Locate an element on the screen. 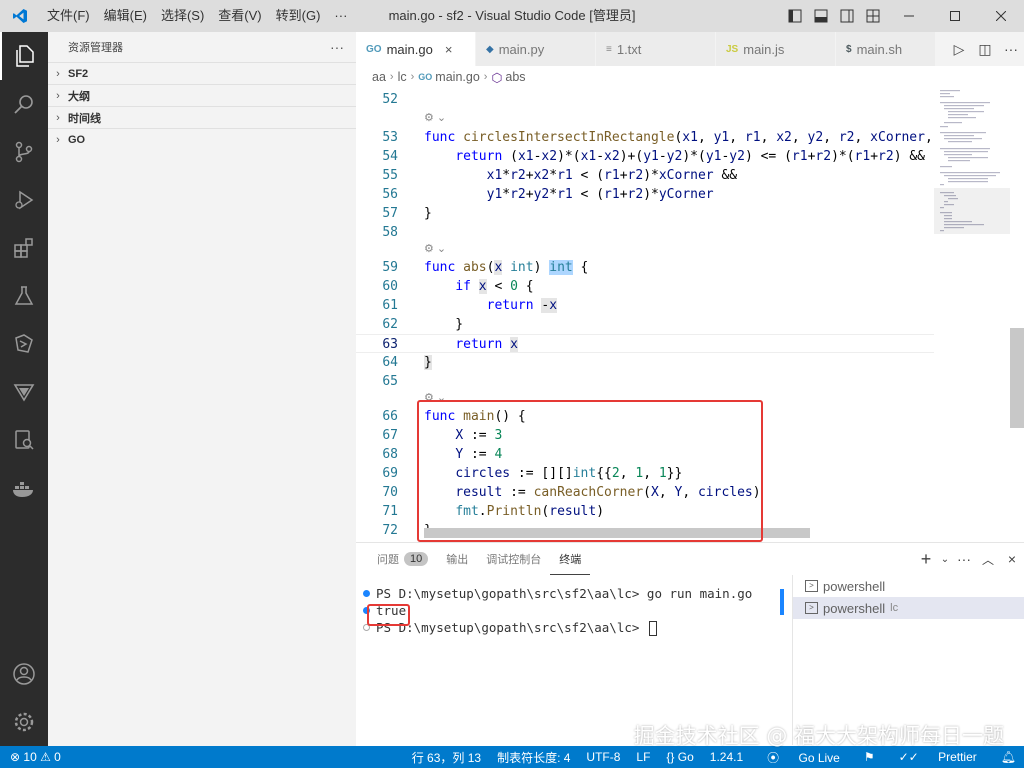 Image resolution: width=1024 pixels, height=768 pixels. section-timeline: › 时间线 is located at coordinates (202, 117).